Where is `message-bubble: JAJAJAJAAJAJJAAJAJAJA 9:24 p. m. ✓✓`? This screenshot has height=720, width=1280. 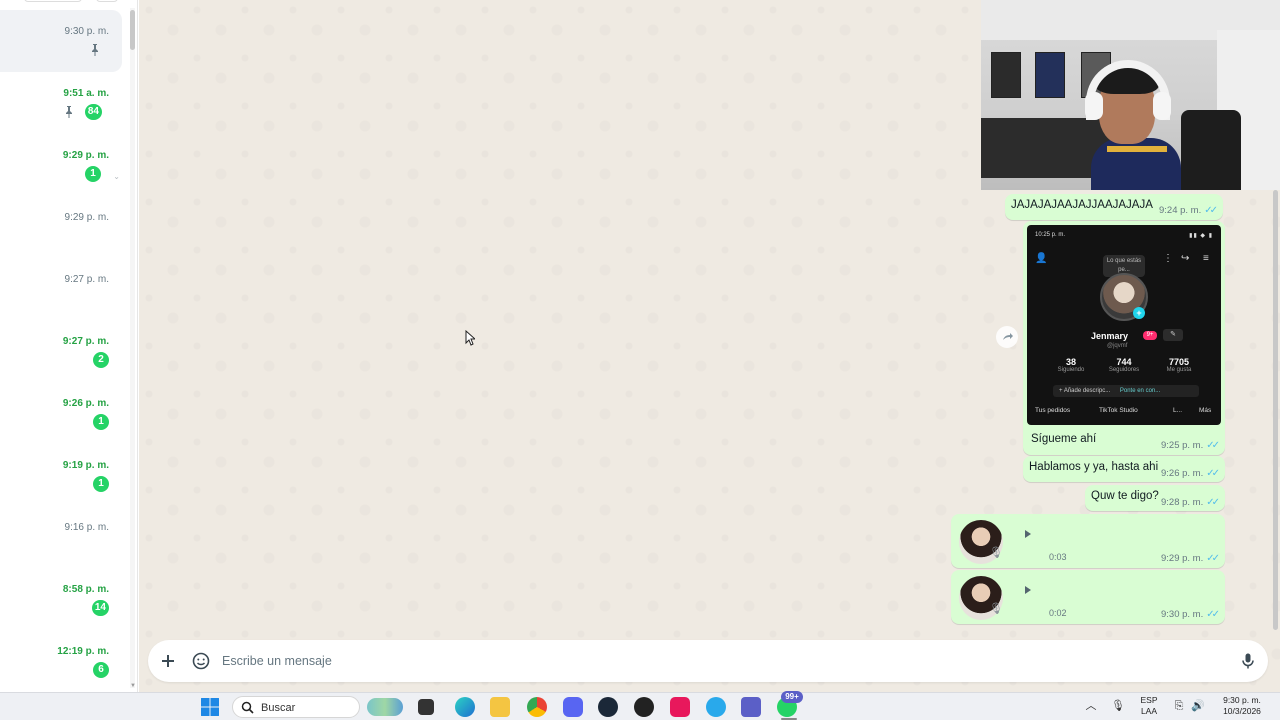
message-bubble: JAJAJAJAAJAJJAAJAJAJA 9:24 p. m. ✓✓ is located at coordinates (1114, 207).